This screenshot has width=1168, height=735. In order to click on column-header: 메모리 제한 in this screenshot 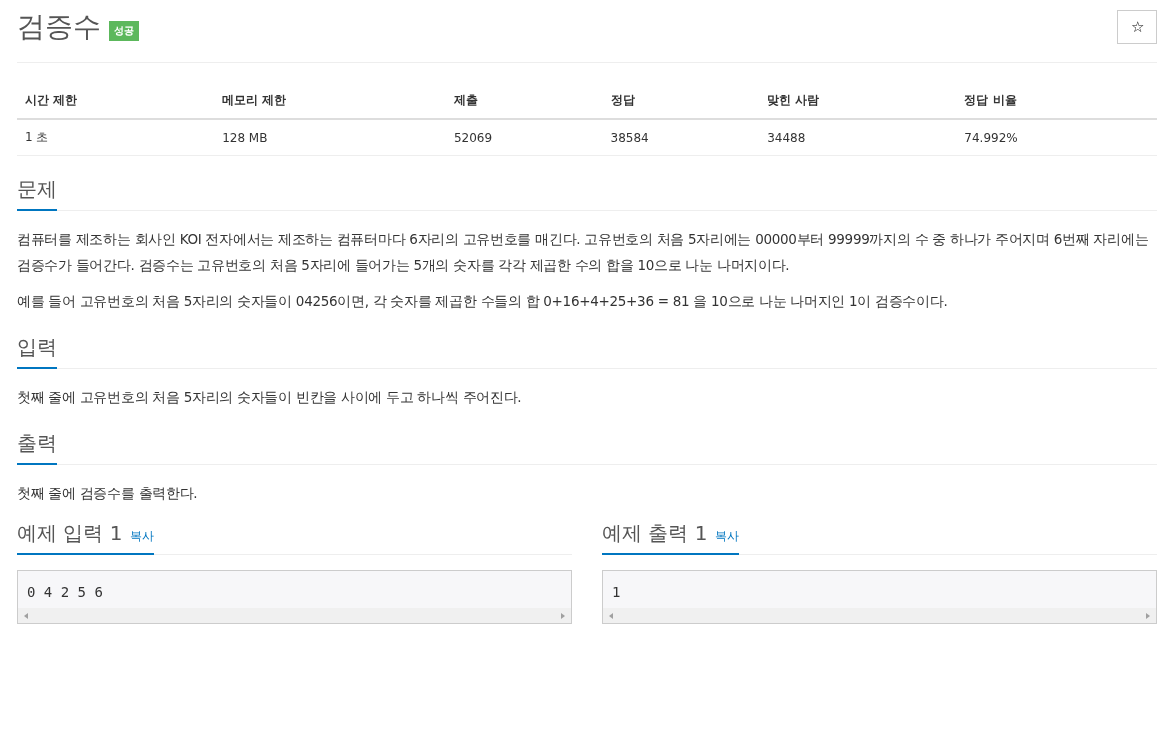, I will do `click(330, 101)`.